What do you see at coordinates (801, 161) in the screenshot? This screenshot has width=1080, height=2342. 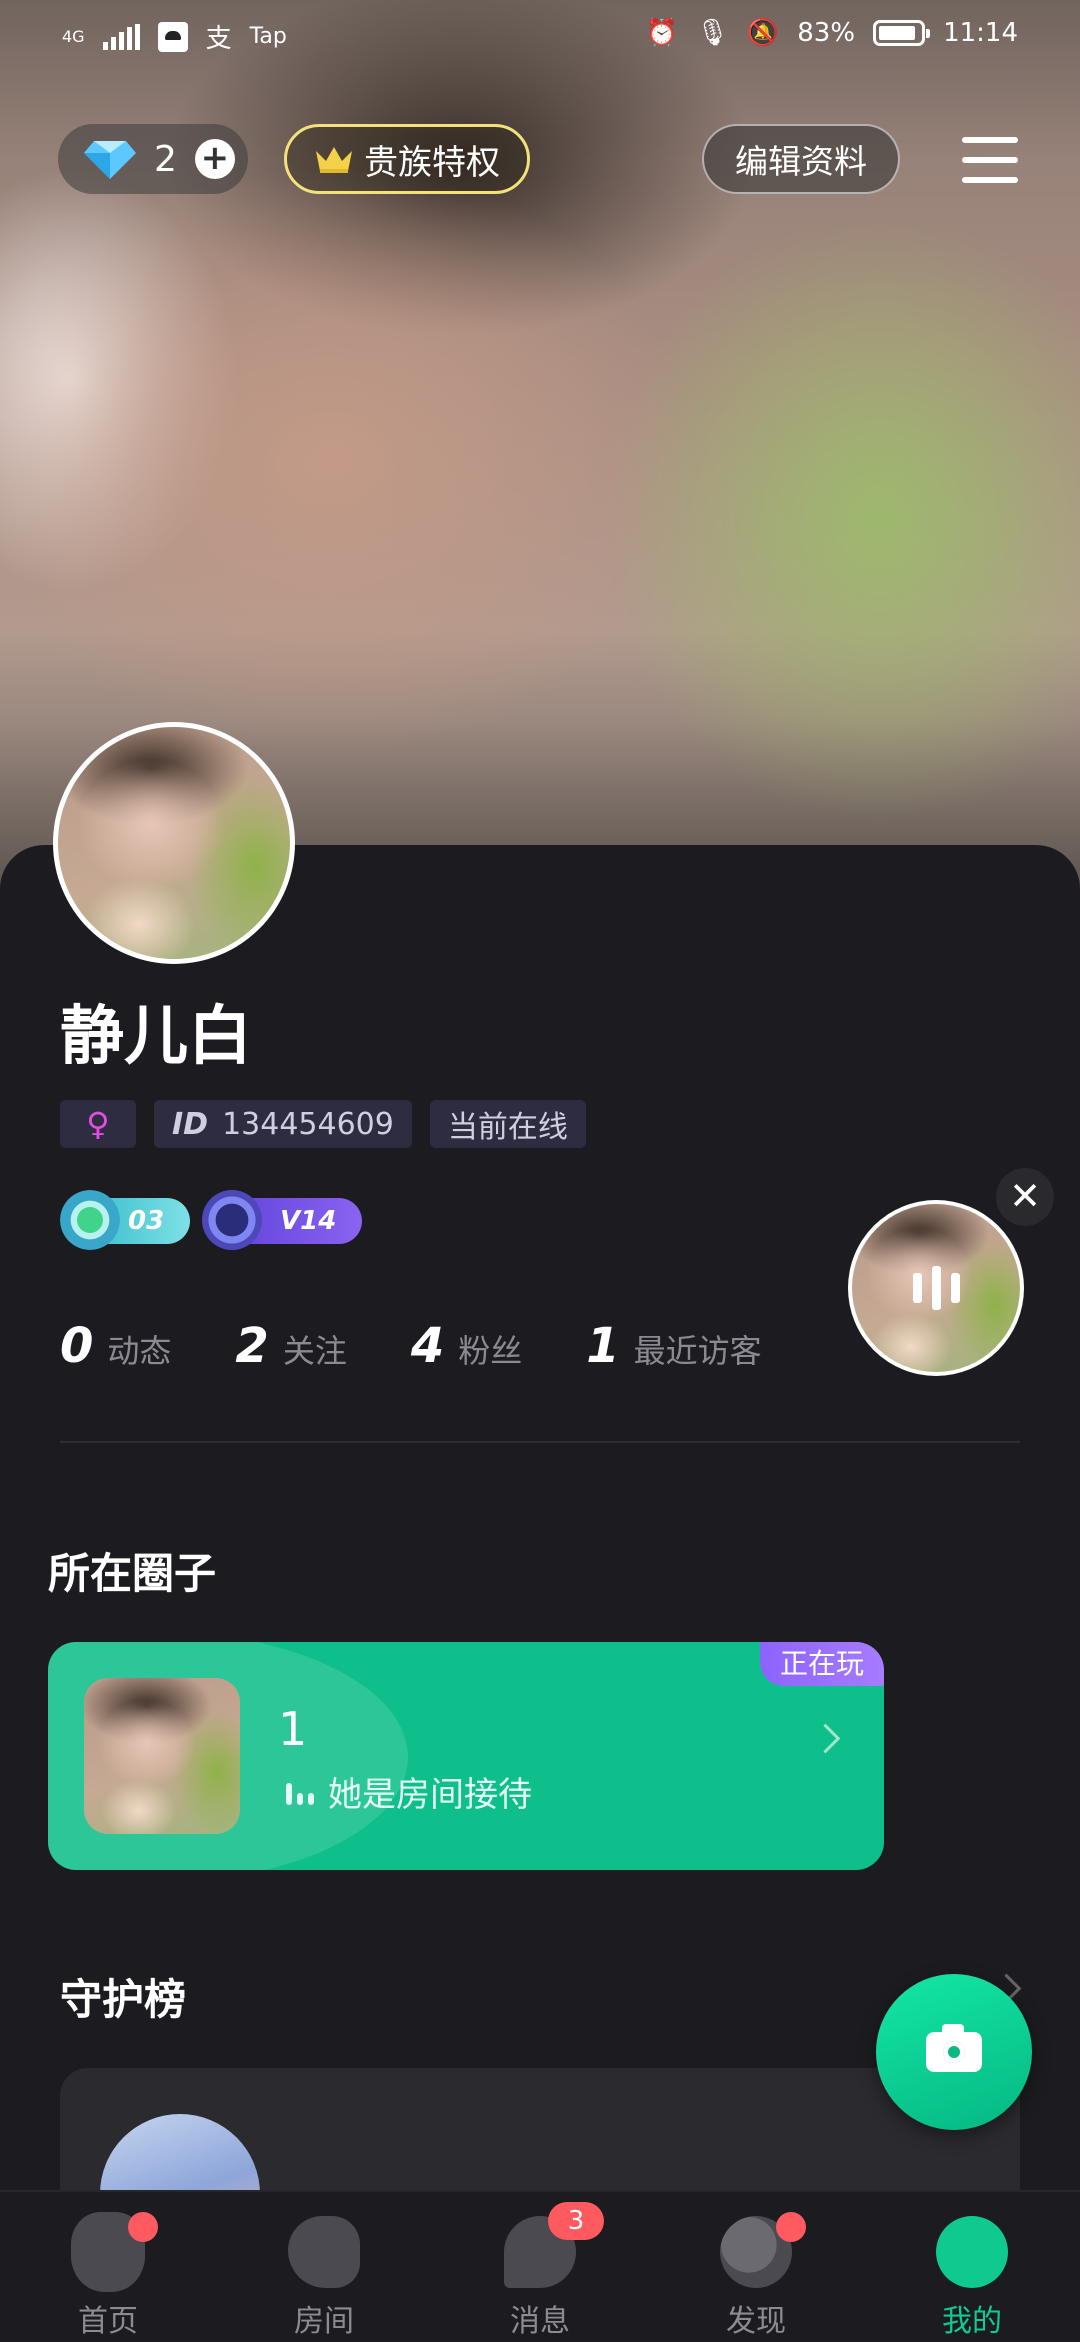 I see `edit-profile-label: 编辑资料` at bounding box center [801, 161].